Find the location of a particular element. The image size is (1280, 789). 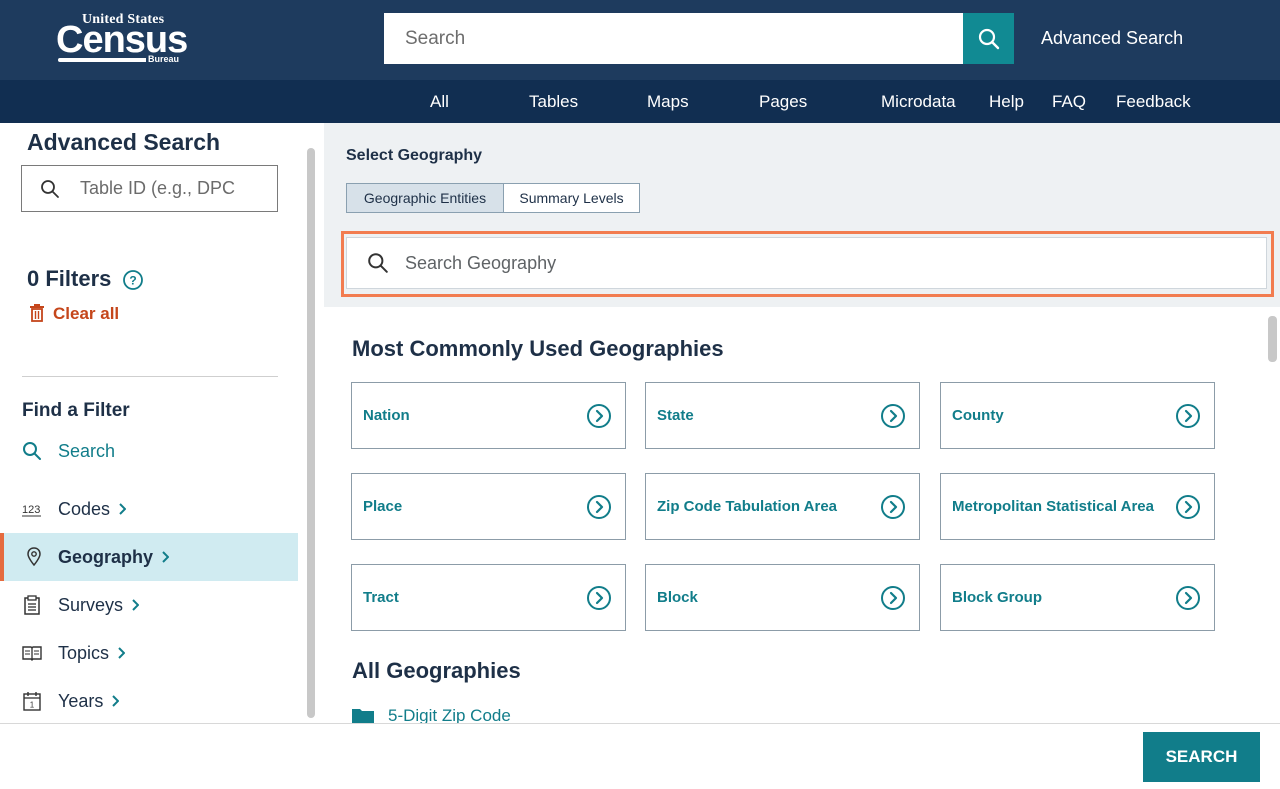

map-pin-icon is located at coordinates (34, 557).